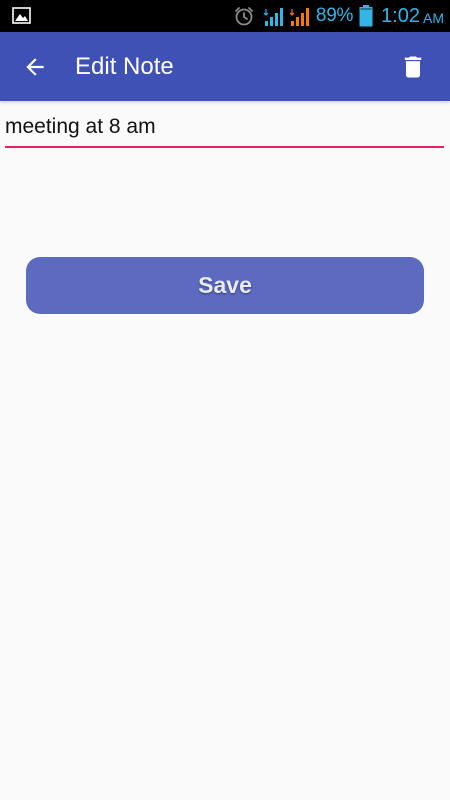 This screenshot has height=800, width=450. Describe the element at coordinates (21, 15) in the screenshot. I see `image-icon` at that location.